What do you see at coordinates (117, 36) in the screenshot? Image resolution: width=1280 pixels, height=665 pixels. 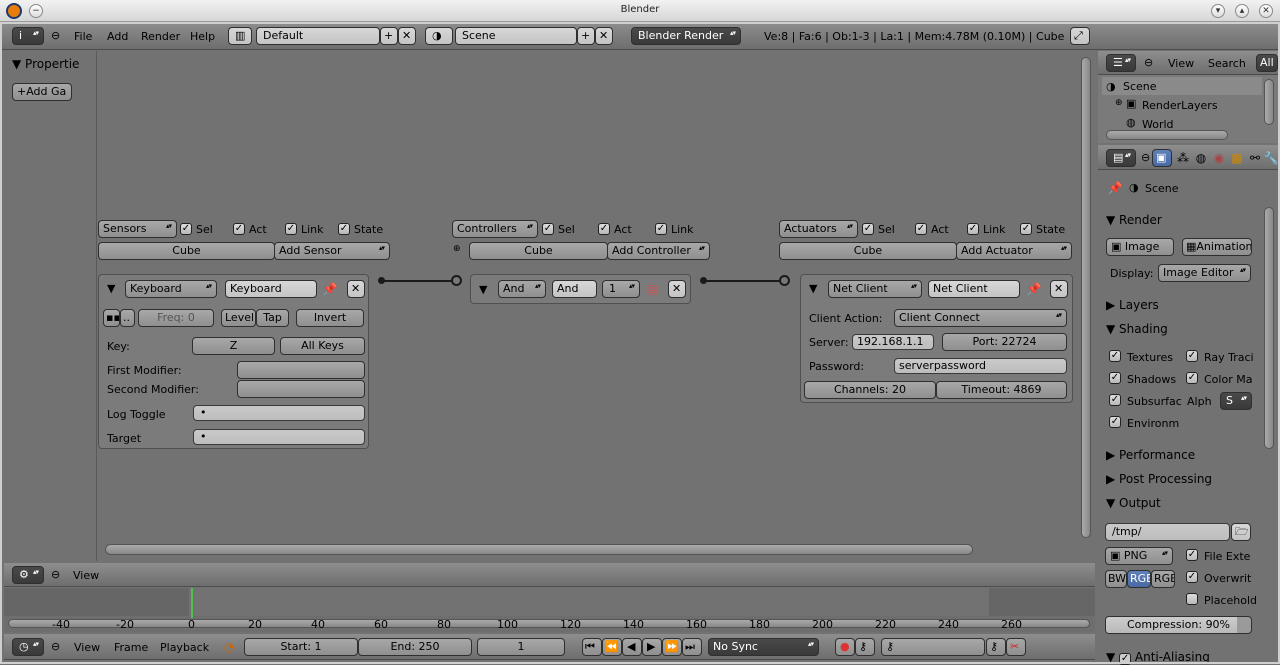 I see `menu-add: Add` at bounding box center [117, 36].